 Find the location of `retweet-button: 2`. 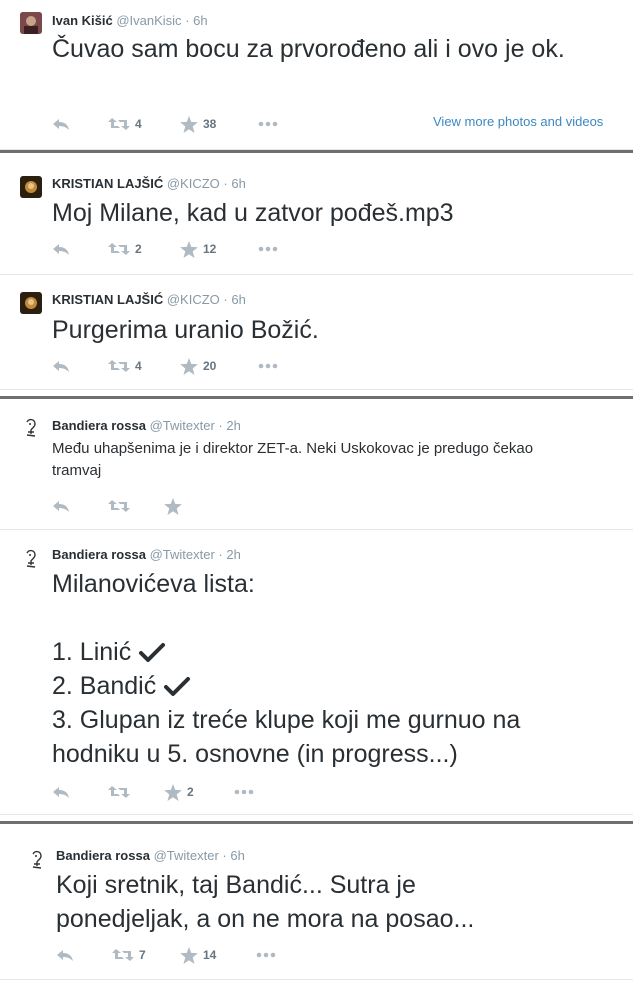

retweet-button: 2 is located at coordinates (125, 249).